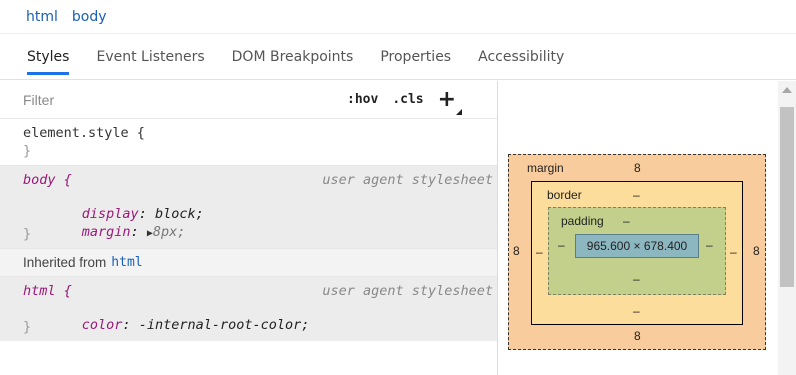 This screenshot has height=375, width=796. I want to click on padding-bottom-value: –, so click(636, 279).